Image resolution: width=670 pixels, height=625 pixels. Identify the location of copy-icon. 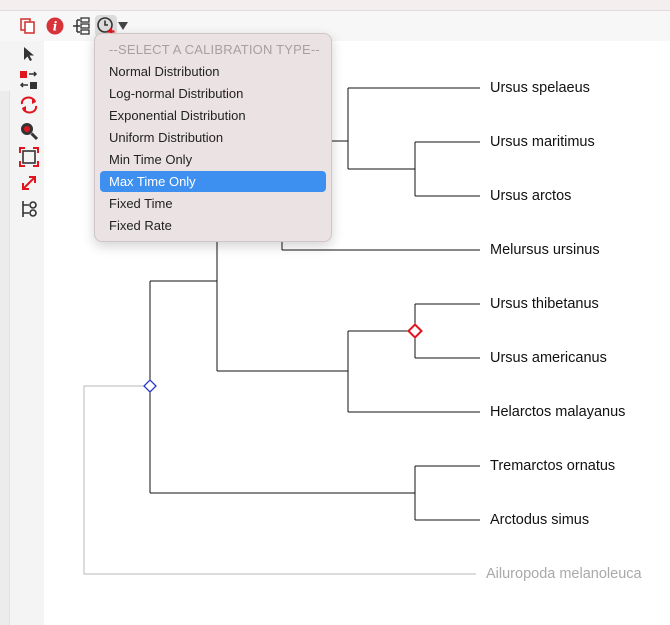
(28, 26).